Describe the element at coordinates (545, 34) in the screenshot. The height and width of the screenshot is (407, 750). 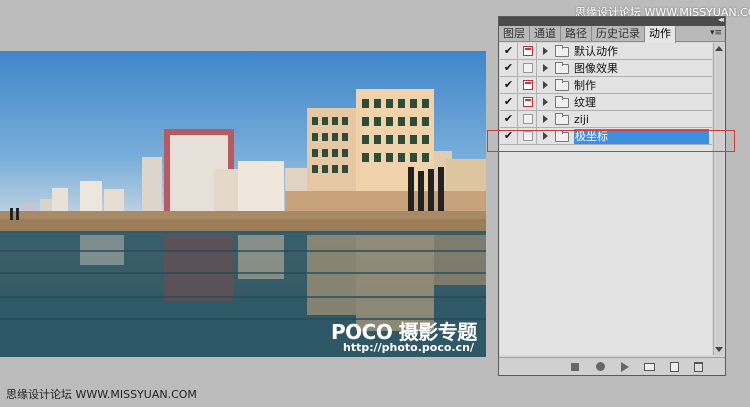
I see `tab-channels: 通道` at that location.